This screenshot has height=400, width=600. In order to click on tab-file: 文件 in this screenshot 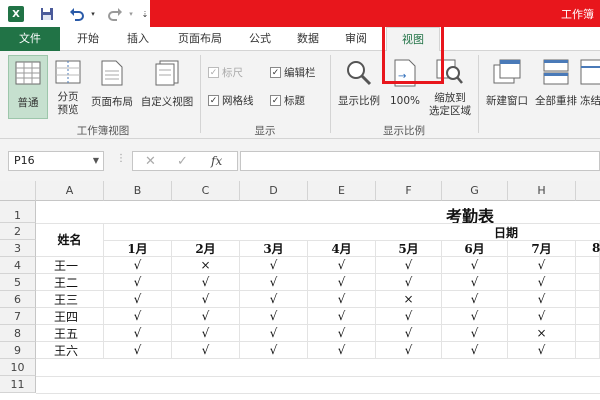, I will do `click(30, 39)`.